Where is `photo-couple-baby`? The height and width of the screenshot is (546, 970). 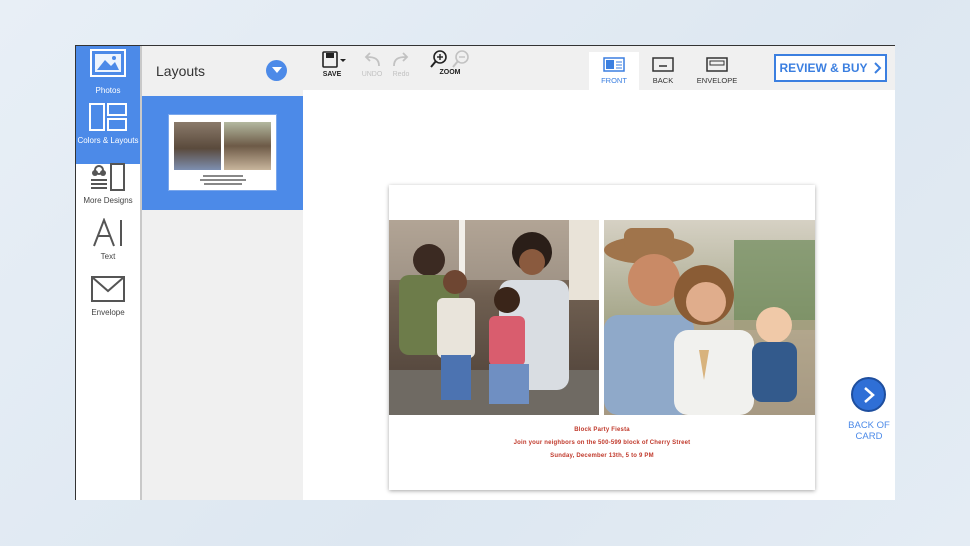 photo-couple-baby is located at coordinates (709, 317).